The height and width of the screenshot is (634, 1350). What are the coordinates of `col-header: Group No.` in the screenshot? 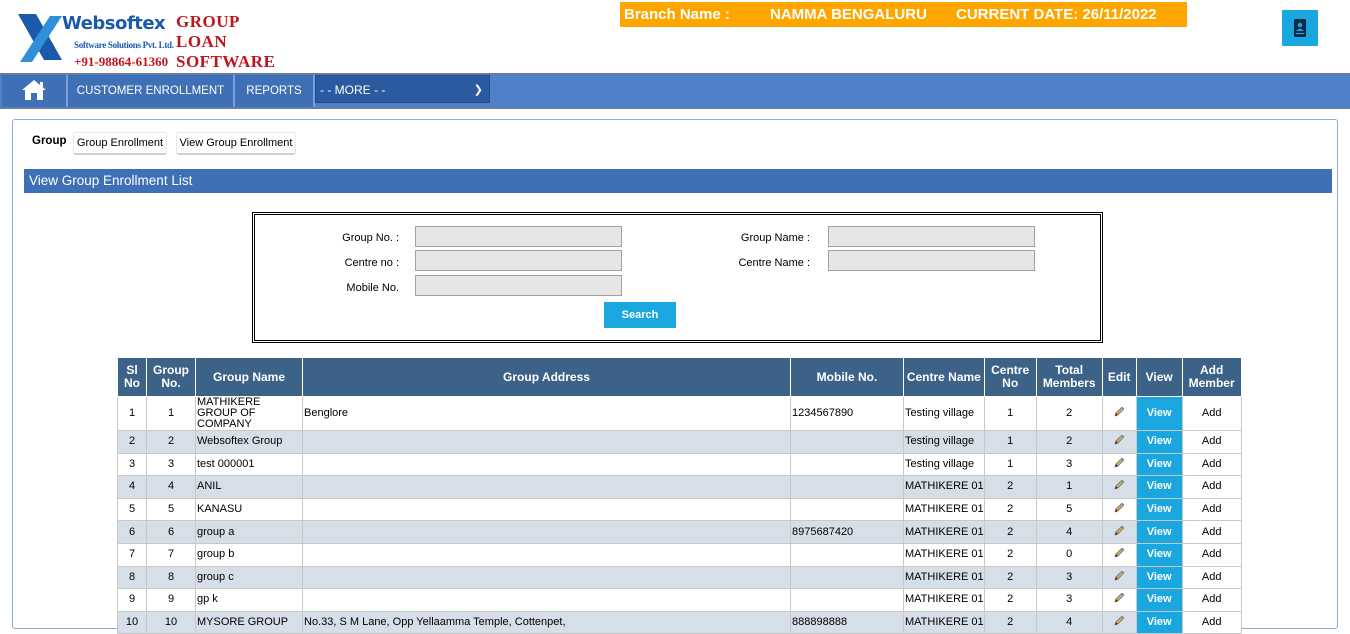 It's located at (171, 377).